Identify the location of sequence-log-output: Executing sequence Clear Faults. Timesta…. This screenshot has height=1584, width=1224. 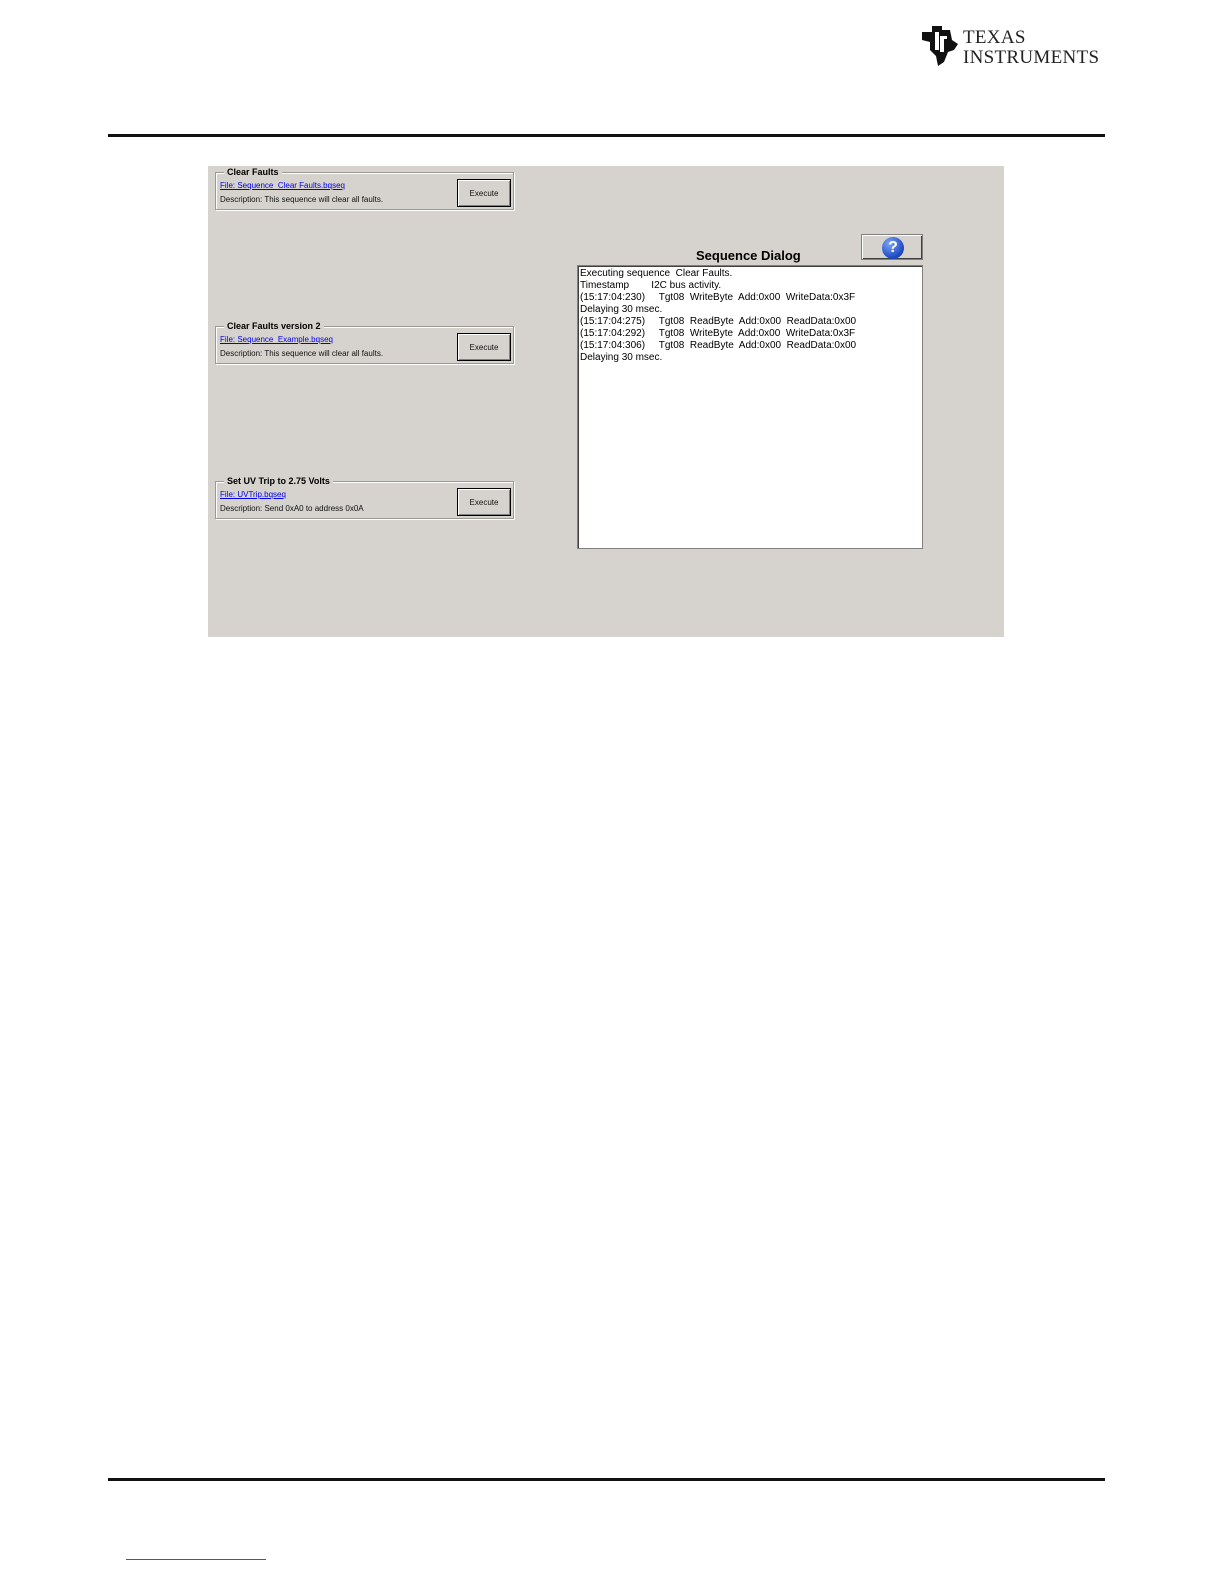
(750, 407).